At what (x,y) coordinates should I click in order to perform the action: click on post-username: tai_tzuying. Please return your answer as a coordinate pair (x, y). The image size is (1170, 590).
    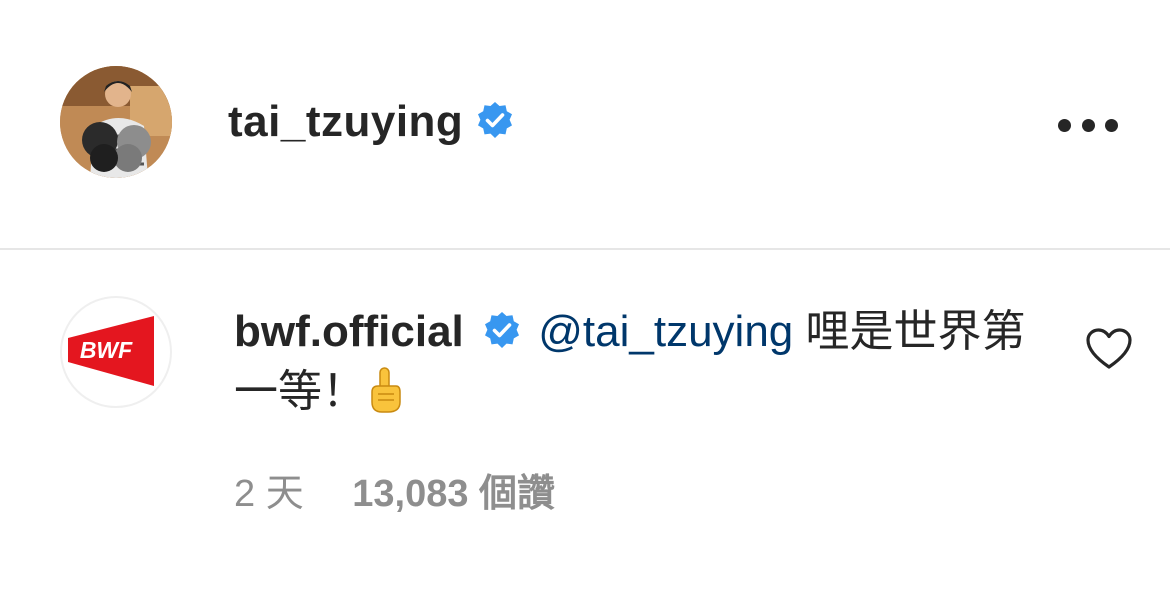
    Looking at the image, I should click on (371, 122).